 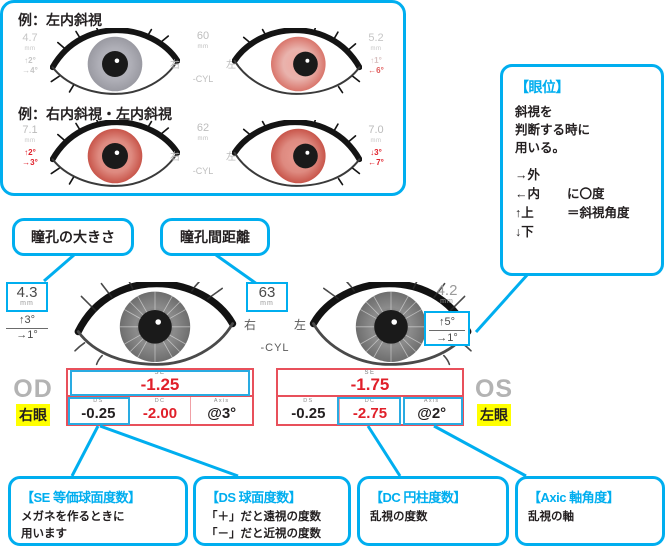 I want to click on os-ds-cell: DS -0.25, so click(x=309, y=410).